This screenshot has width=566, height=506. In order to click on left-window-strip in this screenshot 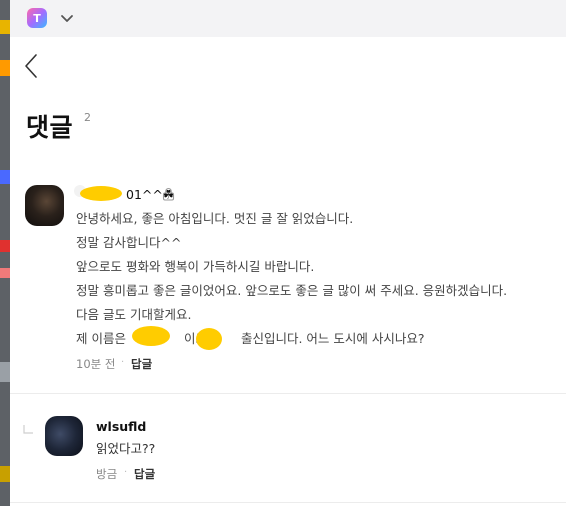, I will do `click(5, 253)`.